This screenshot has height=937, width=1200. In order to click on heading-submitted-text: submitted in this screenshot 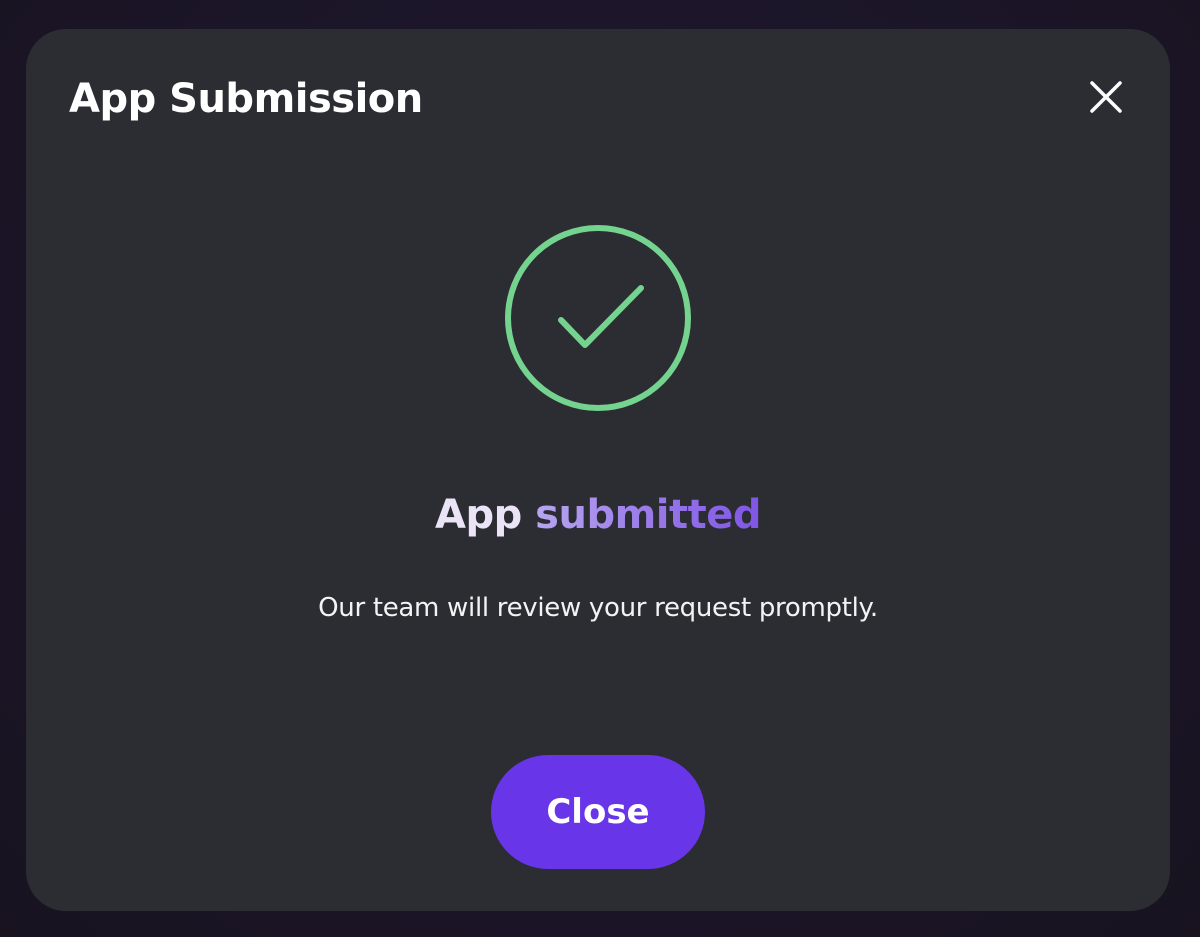, I will do `click(648, 515)`.